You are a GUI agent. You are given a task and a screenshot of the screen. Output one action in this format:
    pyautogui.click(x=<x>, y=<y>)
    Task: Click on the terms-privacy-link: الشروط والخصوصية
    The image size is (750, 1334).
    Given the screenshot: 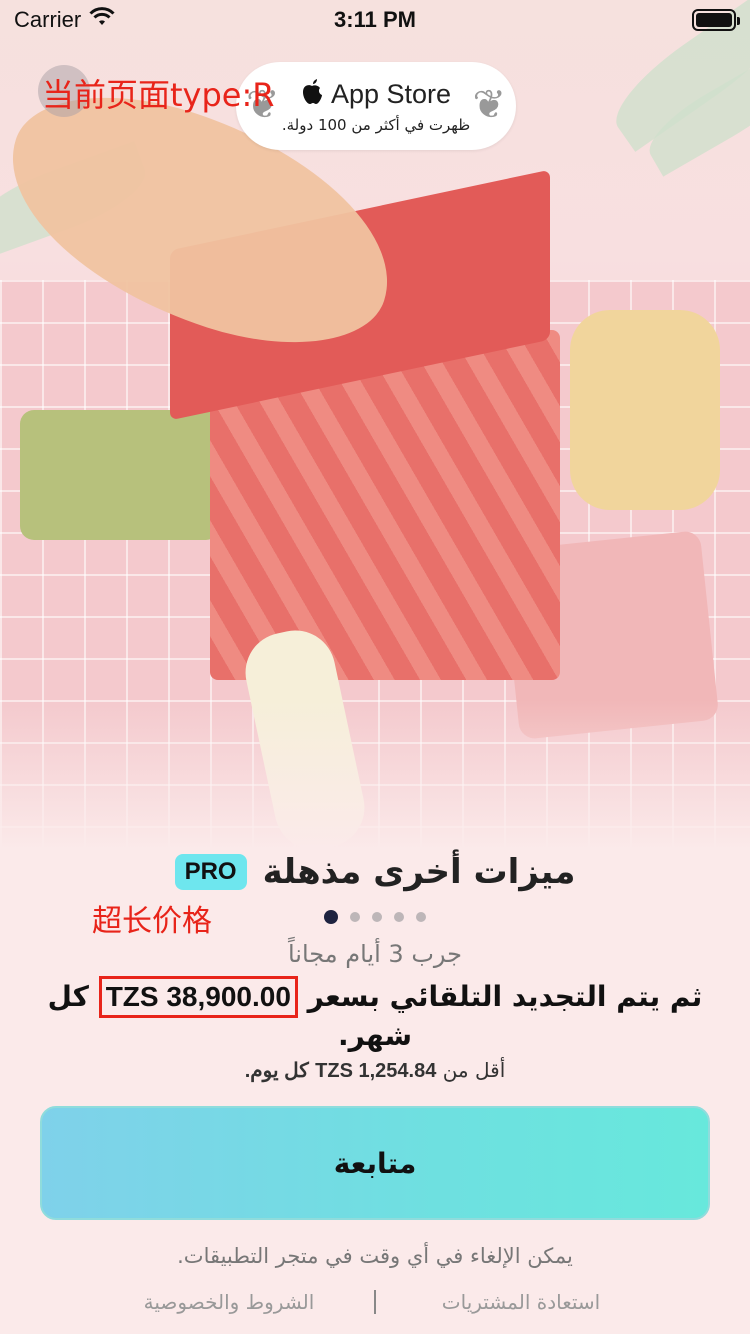 What is the action you would take?
    pyautogui.click(x=229, y=1302)
    